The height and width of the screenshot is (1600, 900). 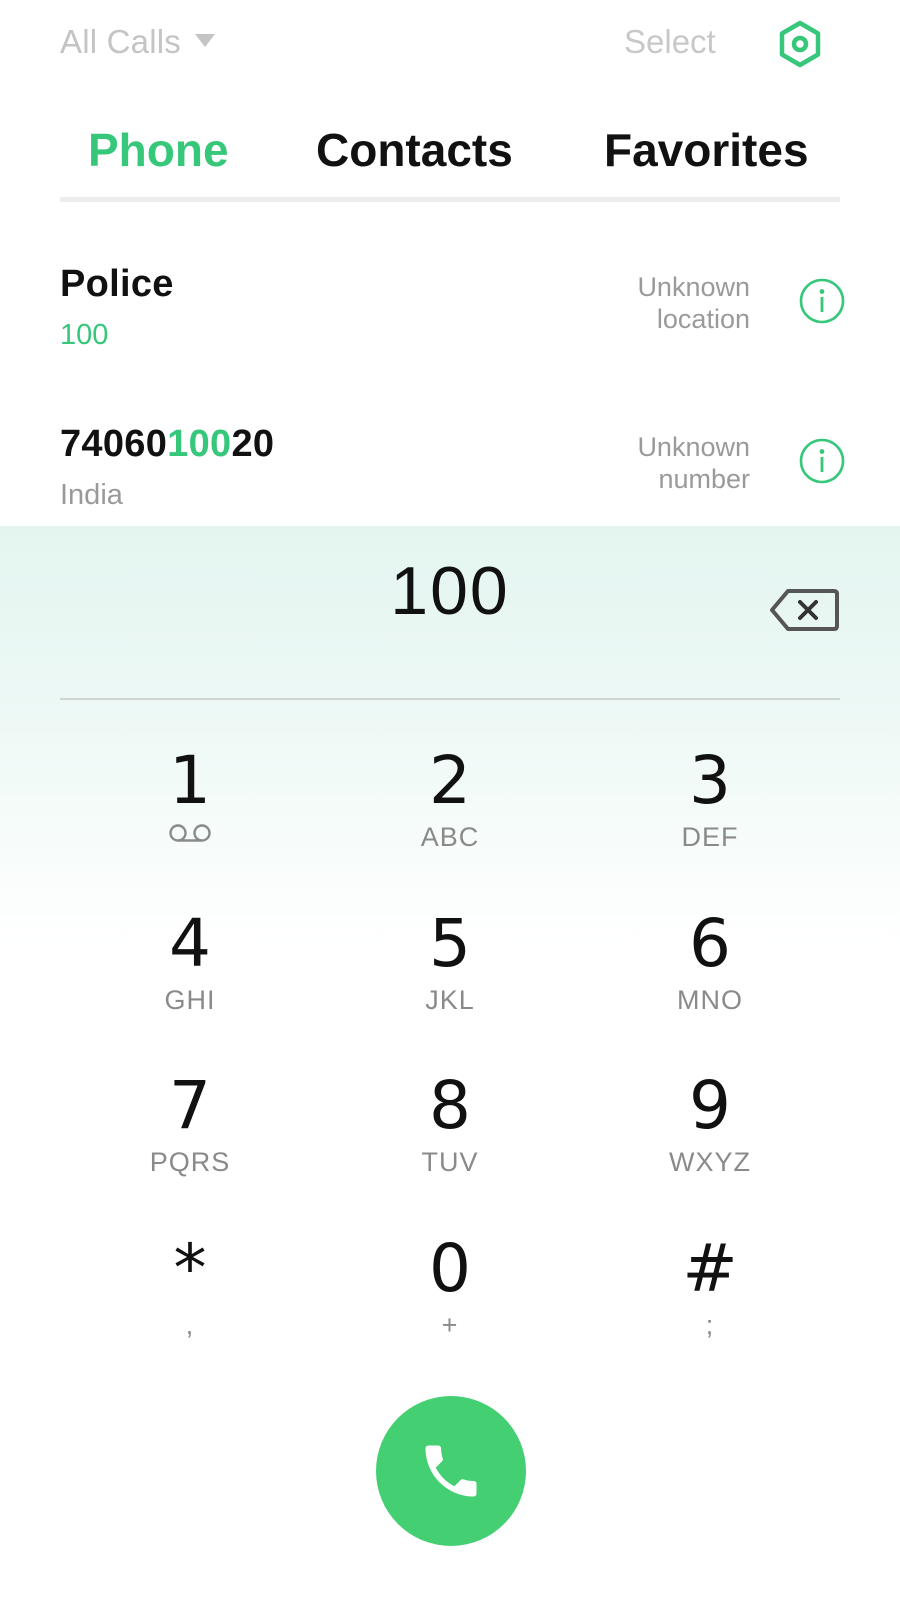 I want to click on key-letters: +, so click(x=450, y=1325).